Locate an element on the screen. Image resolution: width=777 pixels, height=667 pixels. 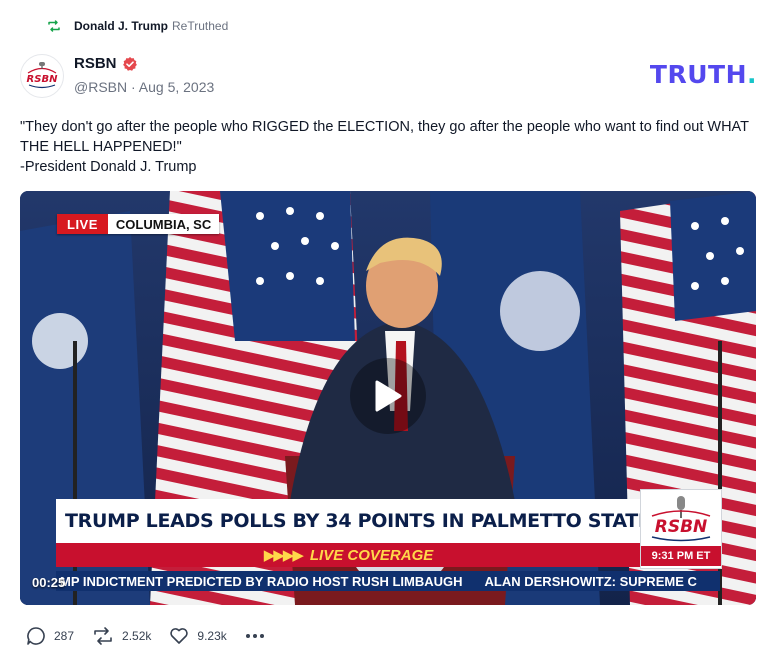
play-button is located at coordinates (388, 396).